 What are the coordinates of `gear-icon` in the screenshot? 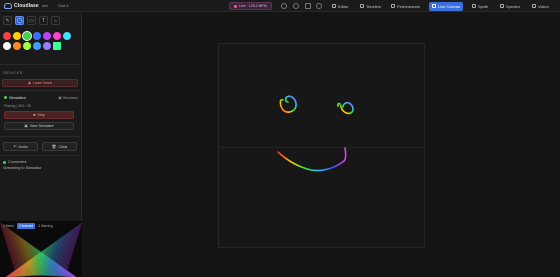 It's located at (334, 6).